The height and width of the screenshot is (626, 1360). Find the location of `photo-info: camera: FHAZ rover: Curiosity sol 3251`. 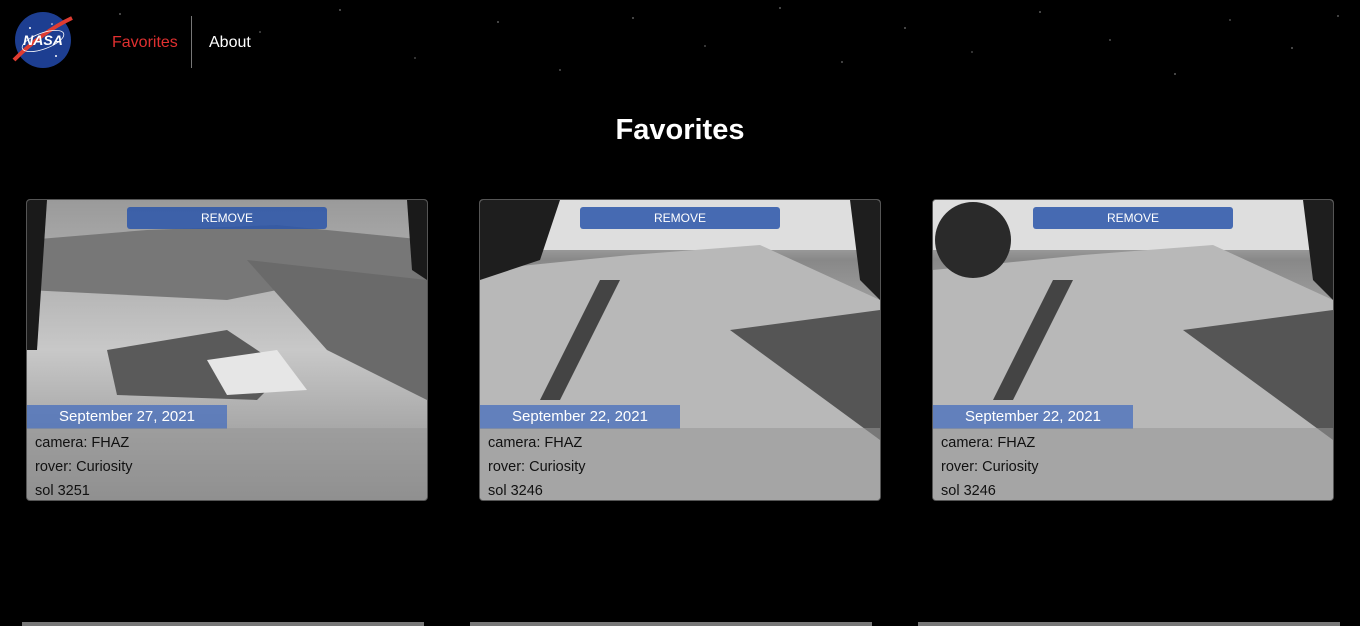

photo-info: camera: FHAZ rover: Curiosity sol 3251 is located at coordinates (227, 464).